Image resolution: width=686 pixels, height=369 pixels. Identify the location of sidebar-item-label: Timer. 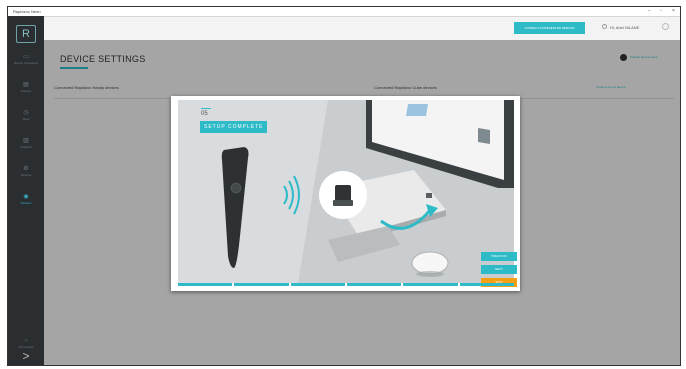
(26, 119).